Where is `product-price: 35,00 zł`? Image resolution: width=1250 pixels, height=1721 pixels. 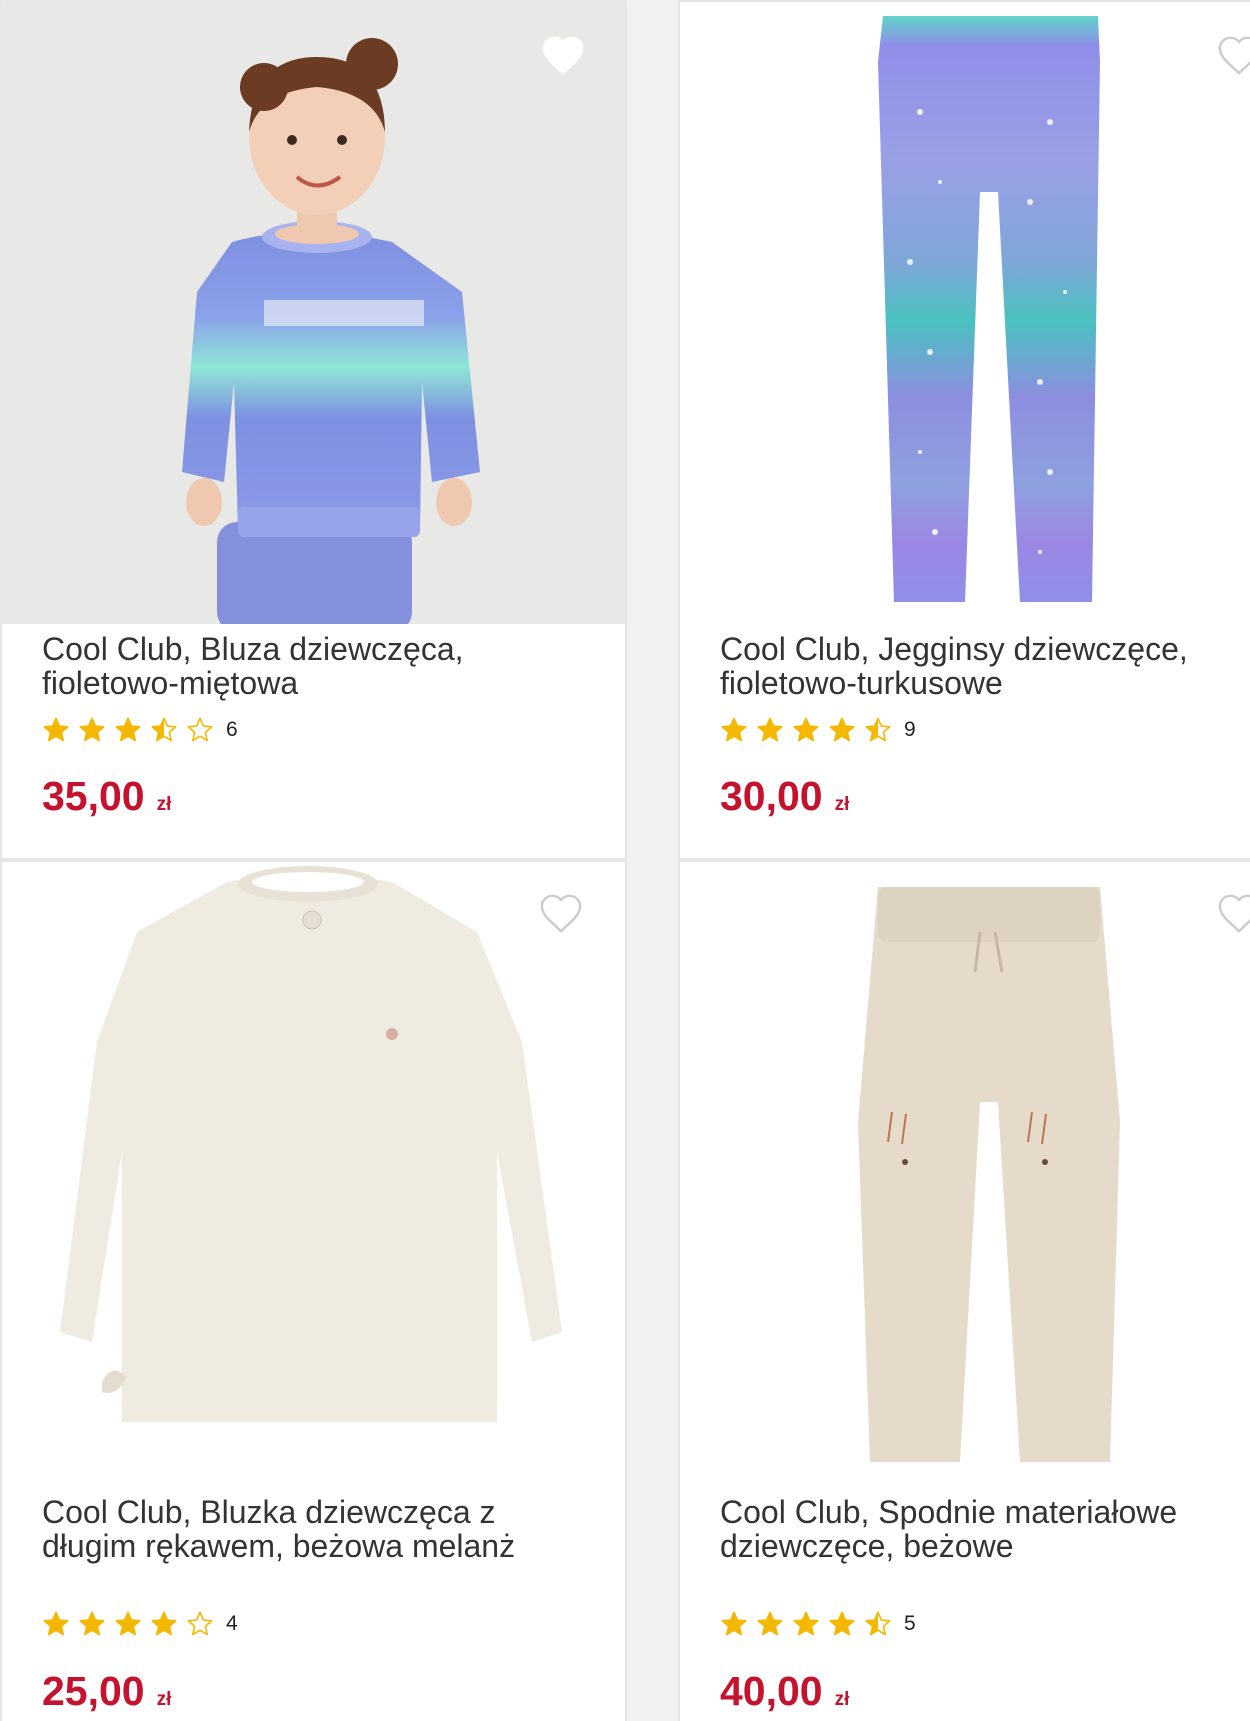 product-price: 35,00 zł is located at coordinates (106, 800).